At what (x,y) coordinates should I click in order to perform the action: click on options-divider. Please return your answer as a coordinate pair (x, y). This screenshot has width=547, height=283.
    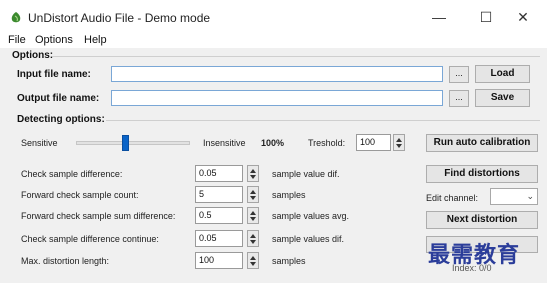
    Looking at the image, I should click on (296, 56).